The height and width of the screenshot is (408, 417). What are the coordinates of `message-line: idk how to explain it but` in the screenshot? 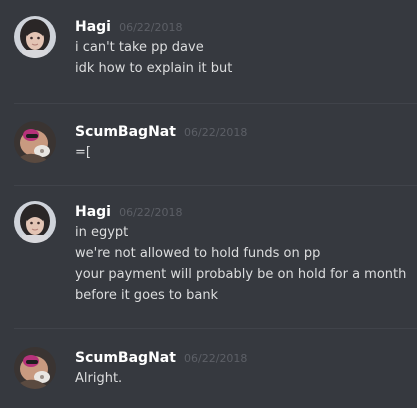 It's located at (154, 68).